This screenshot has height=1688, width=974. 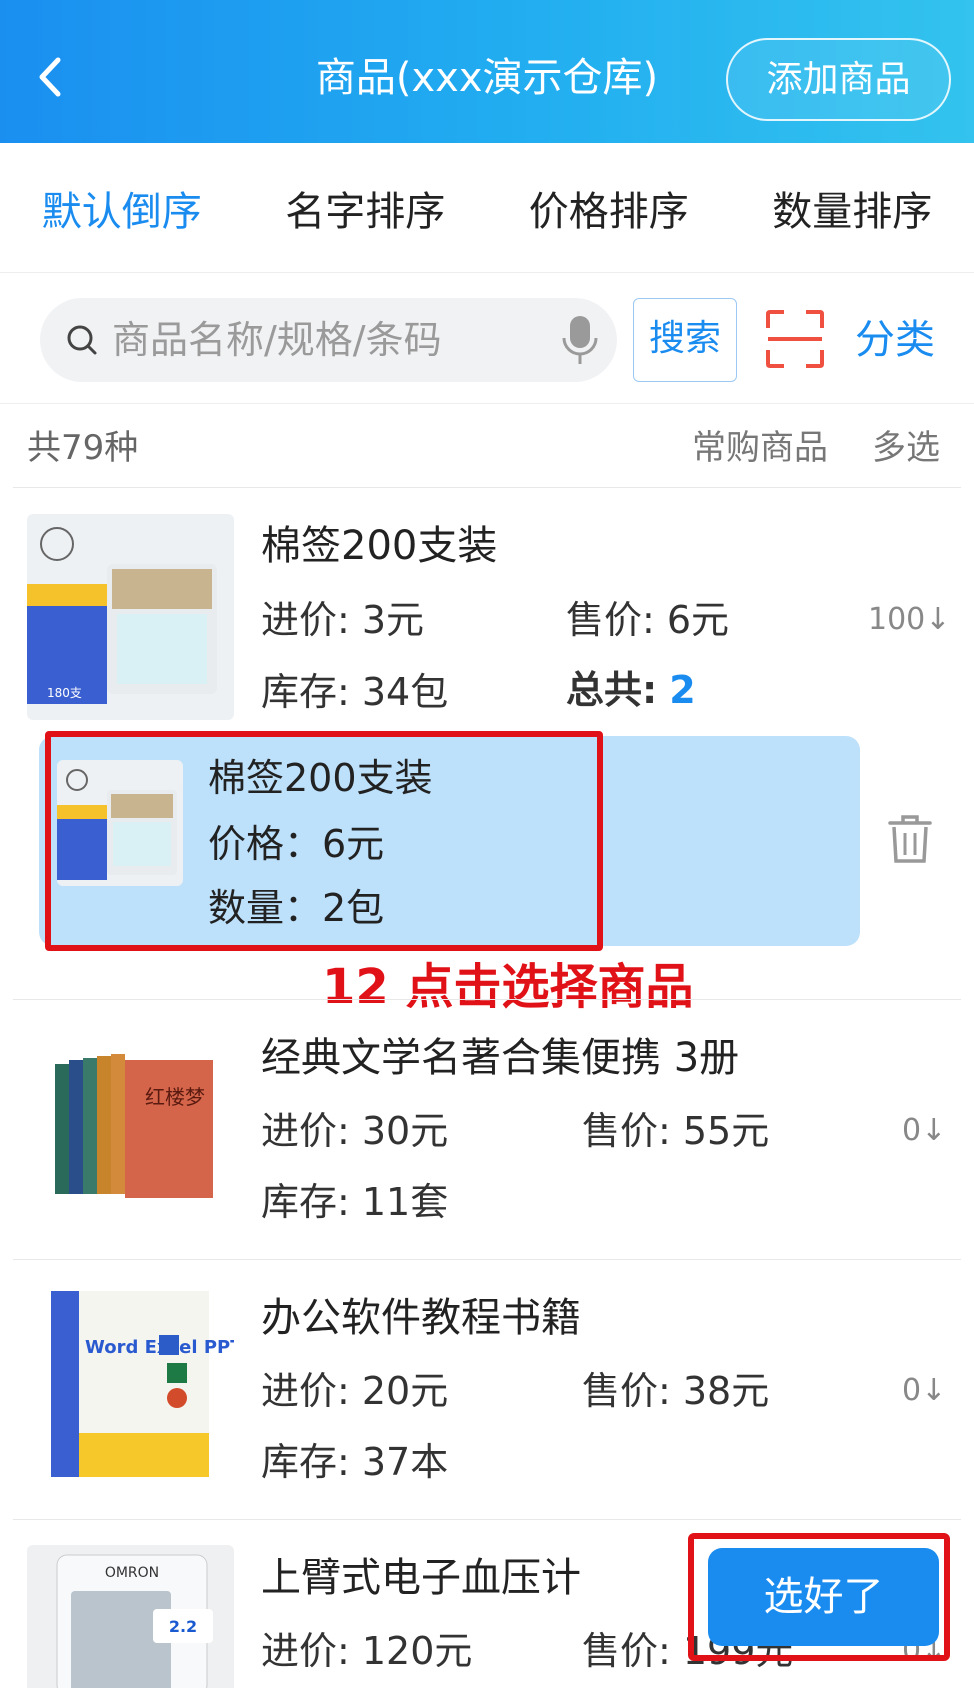 What do you see at coordinates (910, 839) in the screenshot?
I see `trash-icon` at bounding box center [910, 839].